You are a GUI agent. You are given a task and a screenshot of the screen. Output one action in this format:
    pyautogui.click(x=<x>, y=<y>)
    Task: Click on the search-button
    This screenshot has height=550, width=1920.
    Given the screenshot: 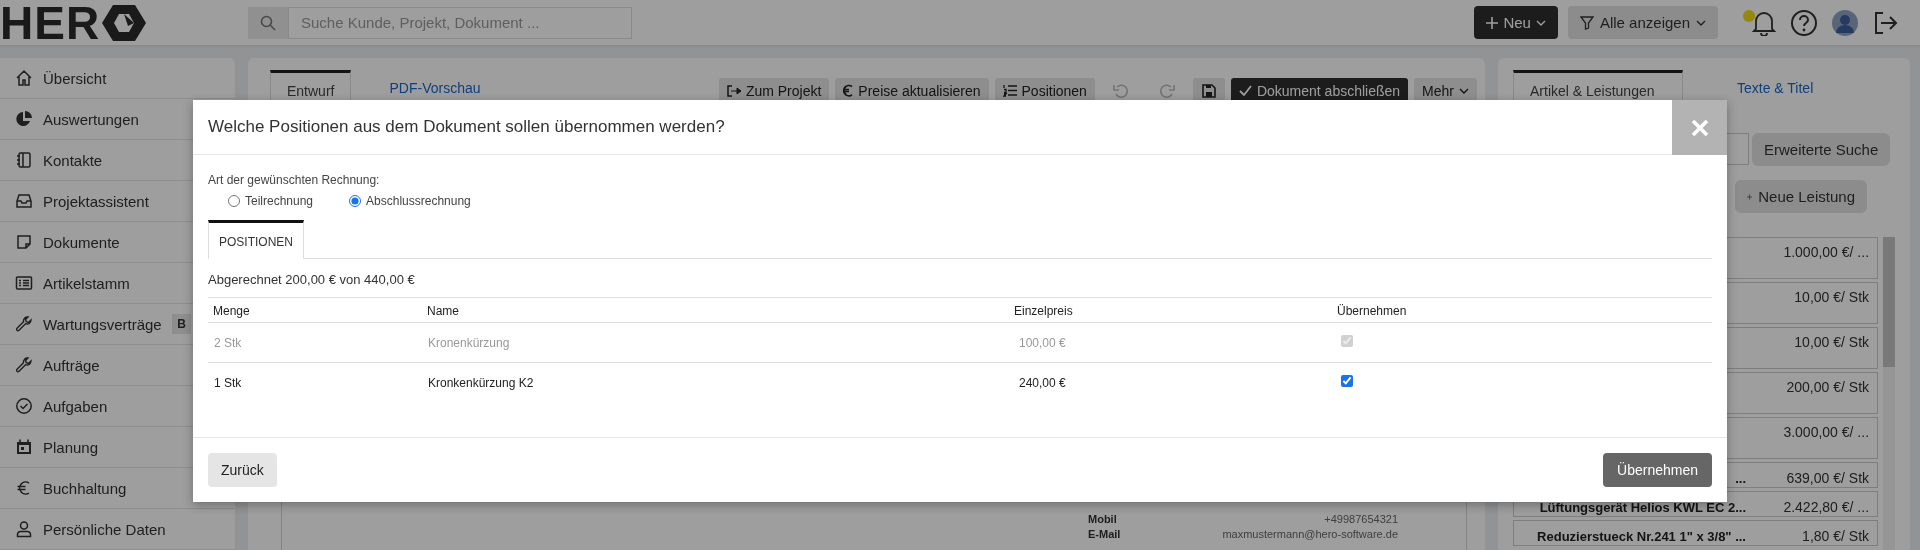 What is the action you would take?
    pyautogui.click(x=268, y=22)
    